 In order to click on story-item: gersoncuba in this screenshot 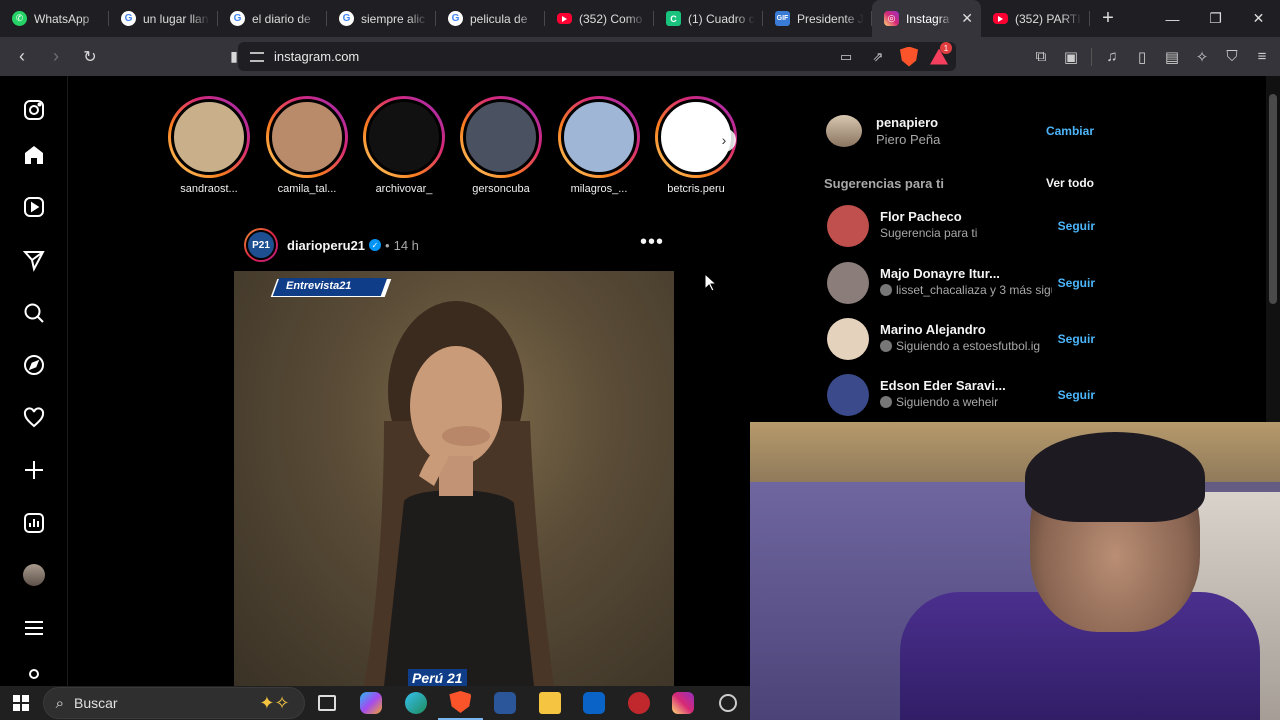, I will do `click(501, 145)`.